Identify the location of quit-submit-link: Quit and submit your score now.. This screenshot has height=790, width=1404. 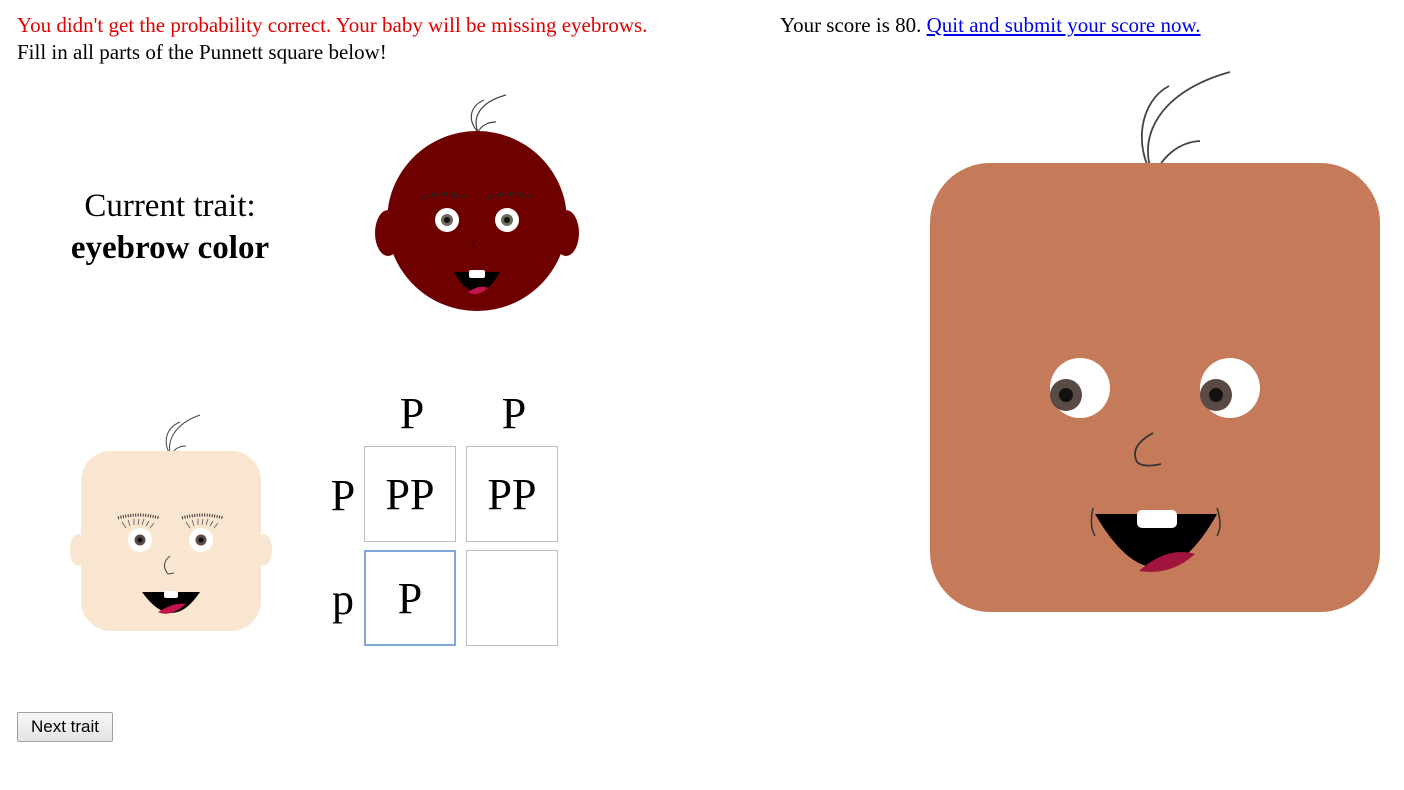
(1064, 25).